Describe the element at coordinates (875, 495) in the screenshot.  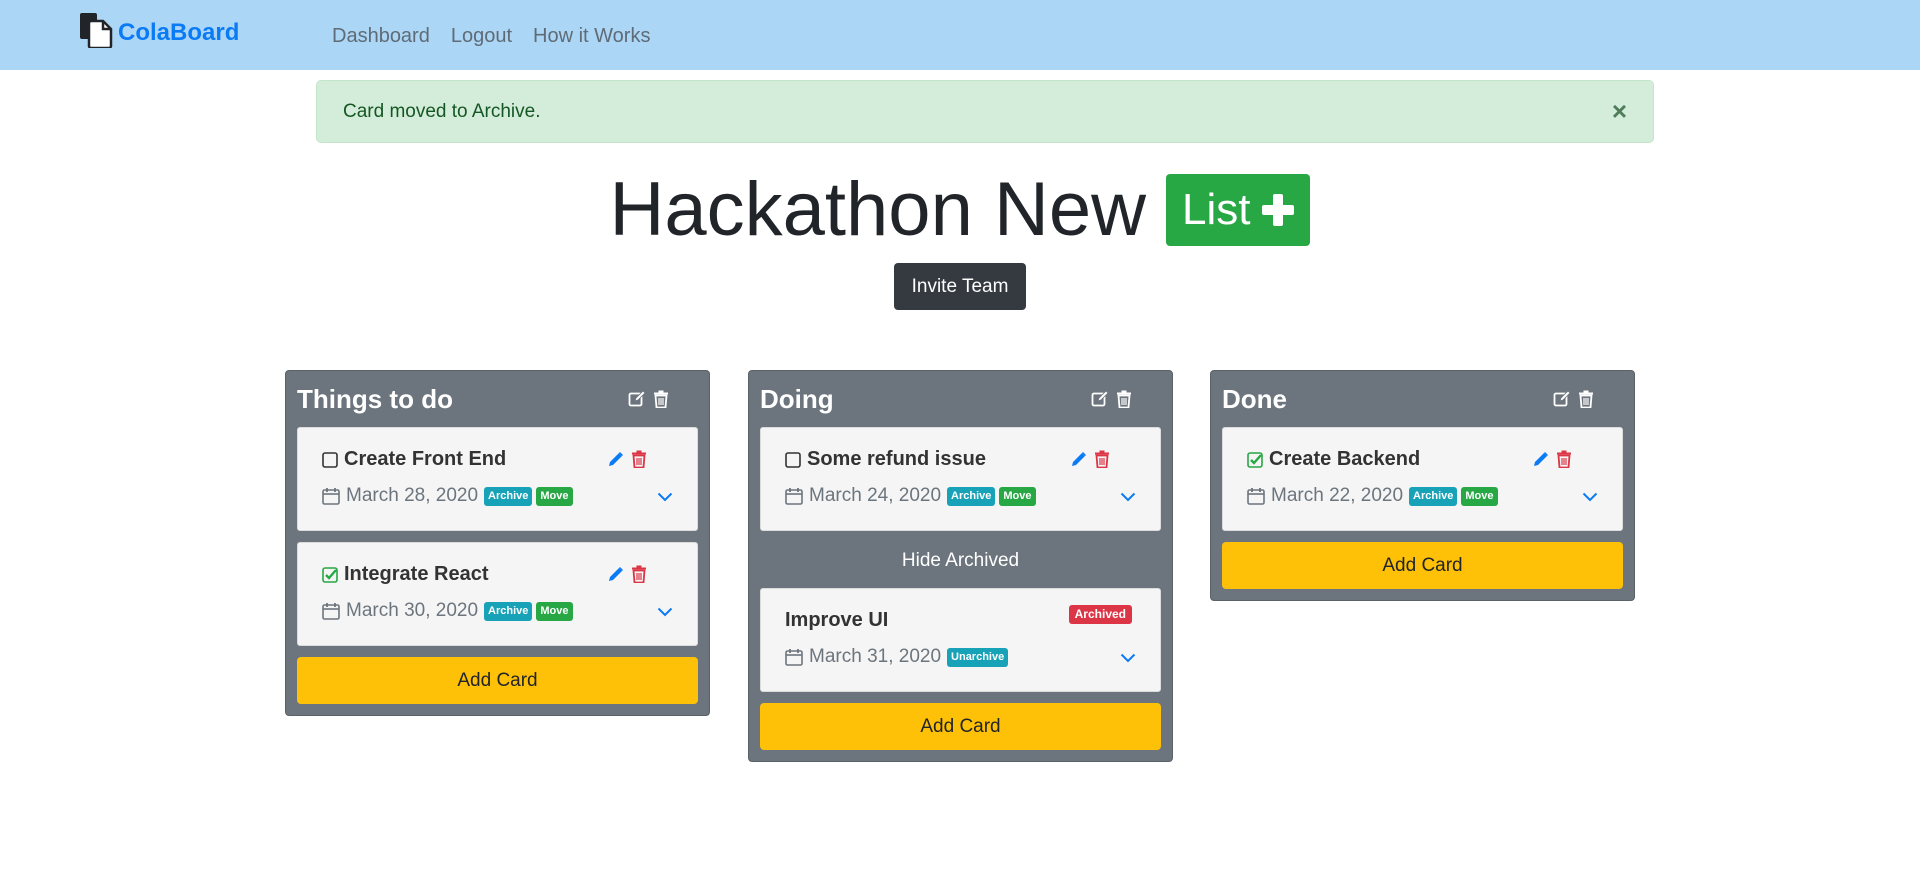
I see `card-date: March 24, 2020` at that location.